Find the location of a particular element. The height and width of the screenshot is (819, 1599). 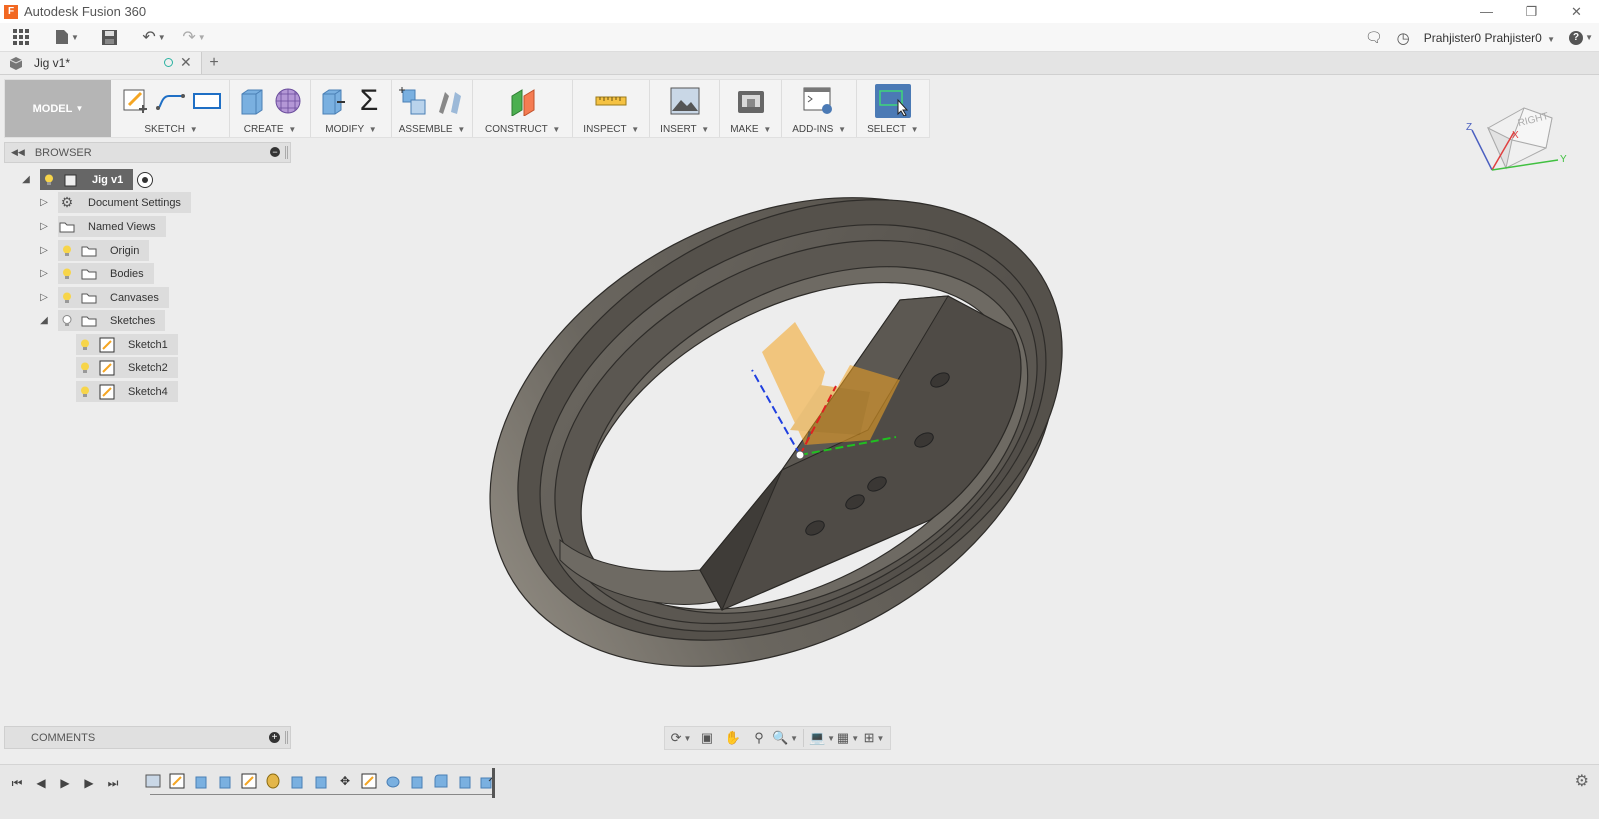

tree-item-bodies: Bodies is located at coordinates (106, 273).